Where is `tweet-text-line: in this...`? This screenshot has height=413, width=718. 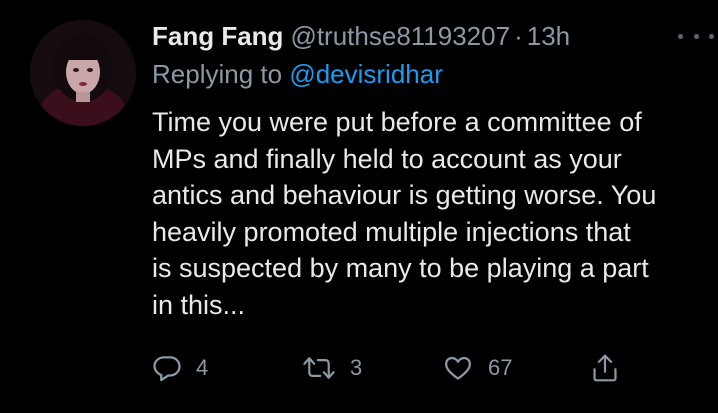
tweet-text-line: in this... is located at coordinates (199, 304).